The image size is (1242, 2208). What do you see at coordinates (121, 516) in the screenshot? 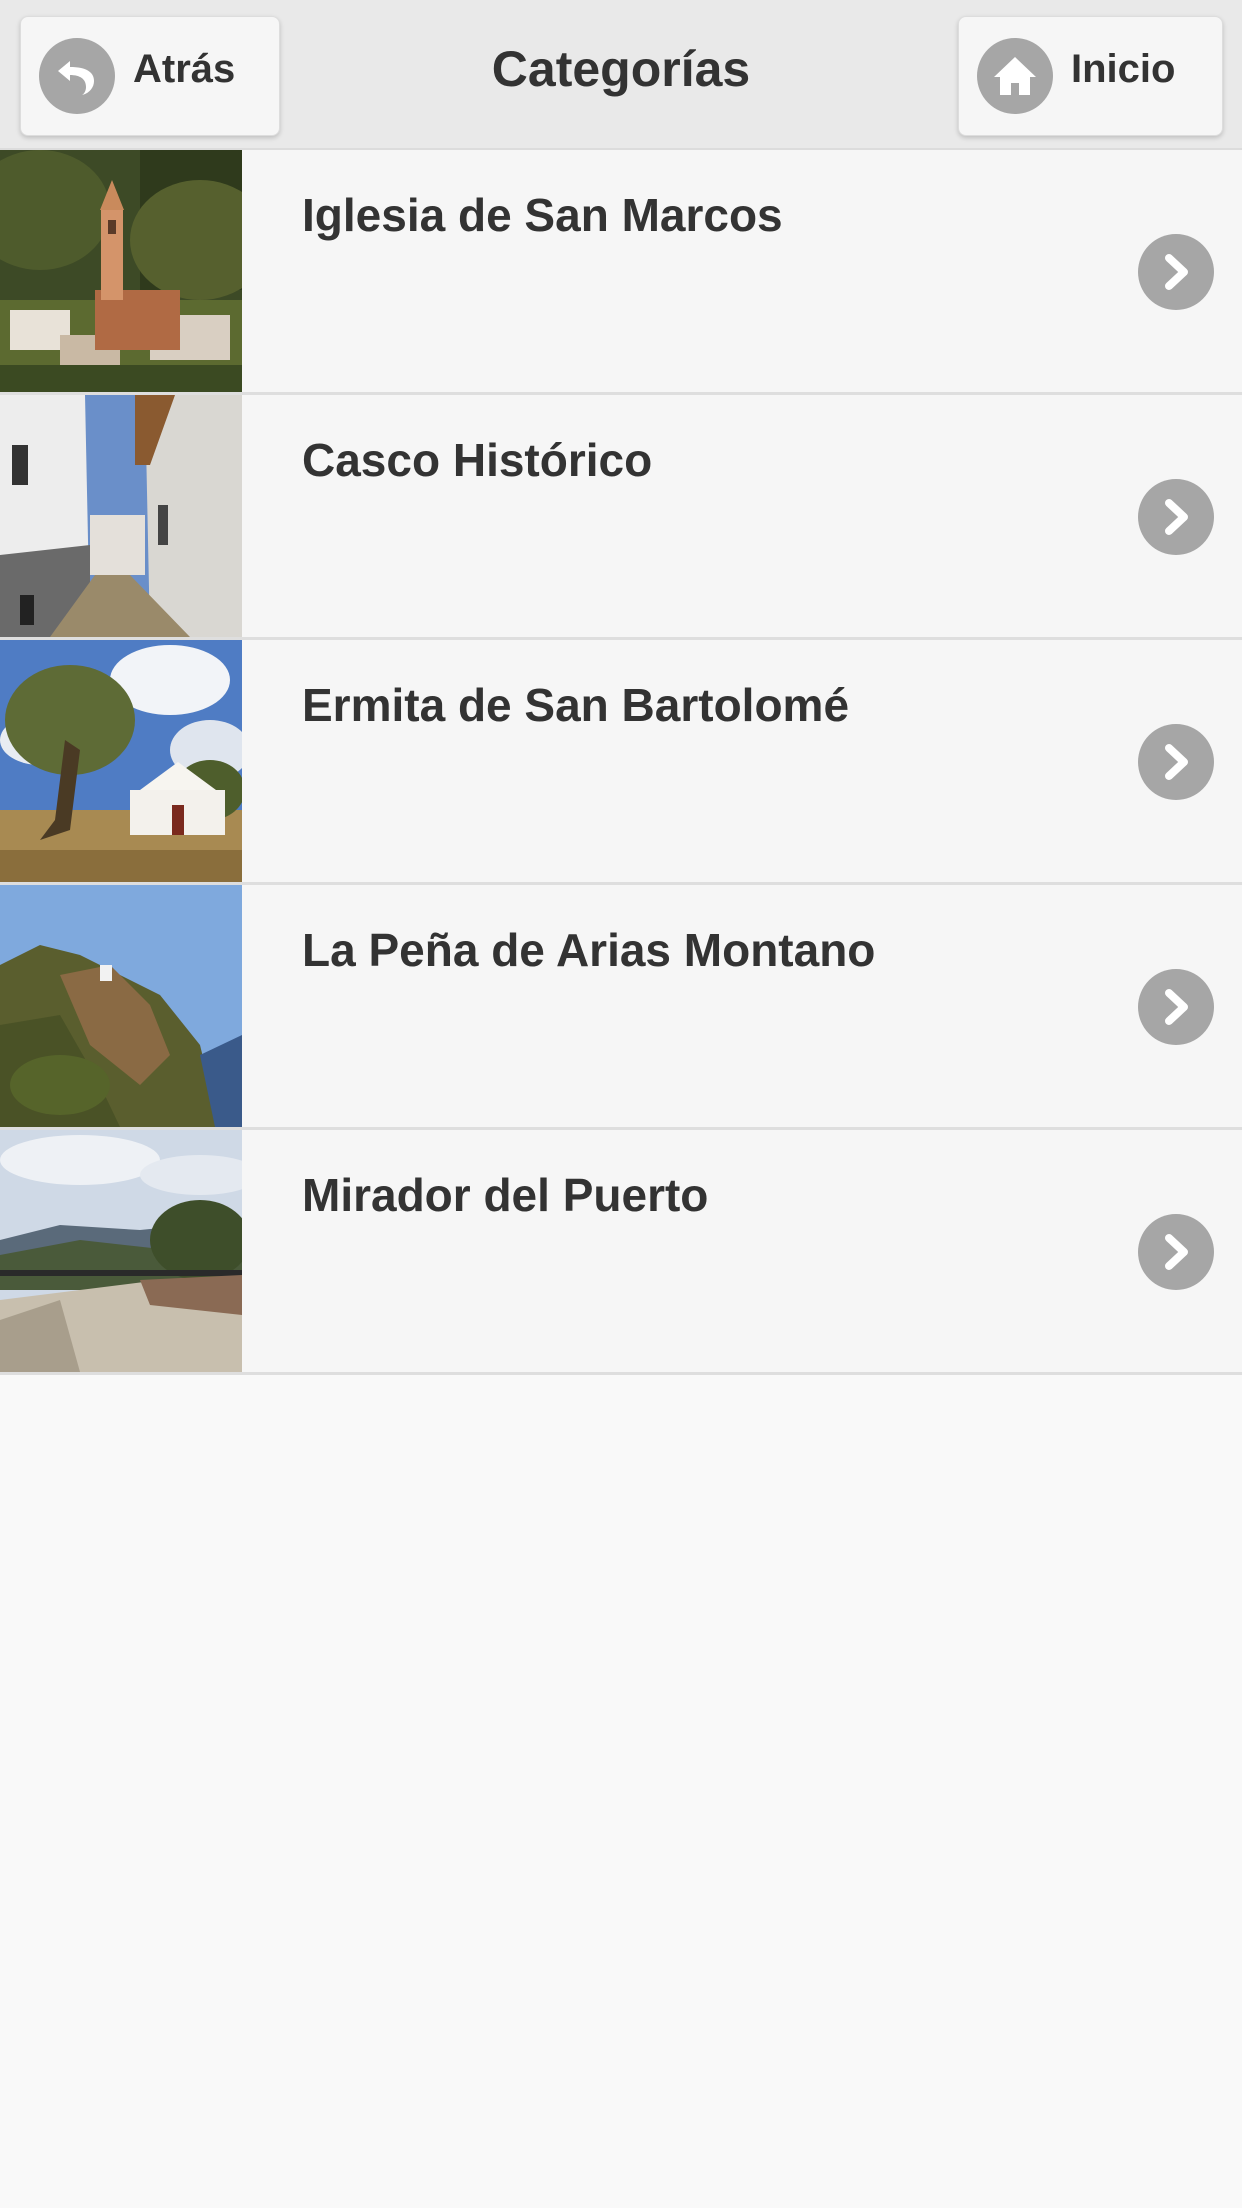
I see `street-photo` at bounding box center [121, 516].